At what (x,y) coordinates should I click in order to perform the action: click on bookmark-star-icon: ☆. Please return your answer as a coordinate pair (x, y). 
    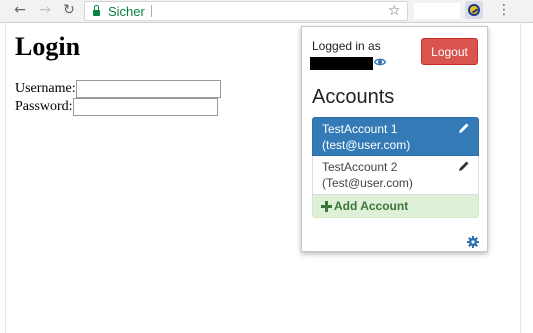
    Looking at the image, I should click on (394, 11).